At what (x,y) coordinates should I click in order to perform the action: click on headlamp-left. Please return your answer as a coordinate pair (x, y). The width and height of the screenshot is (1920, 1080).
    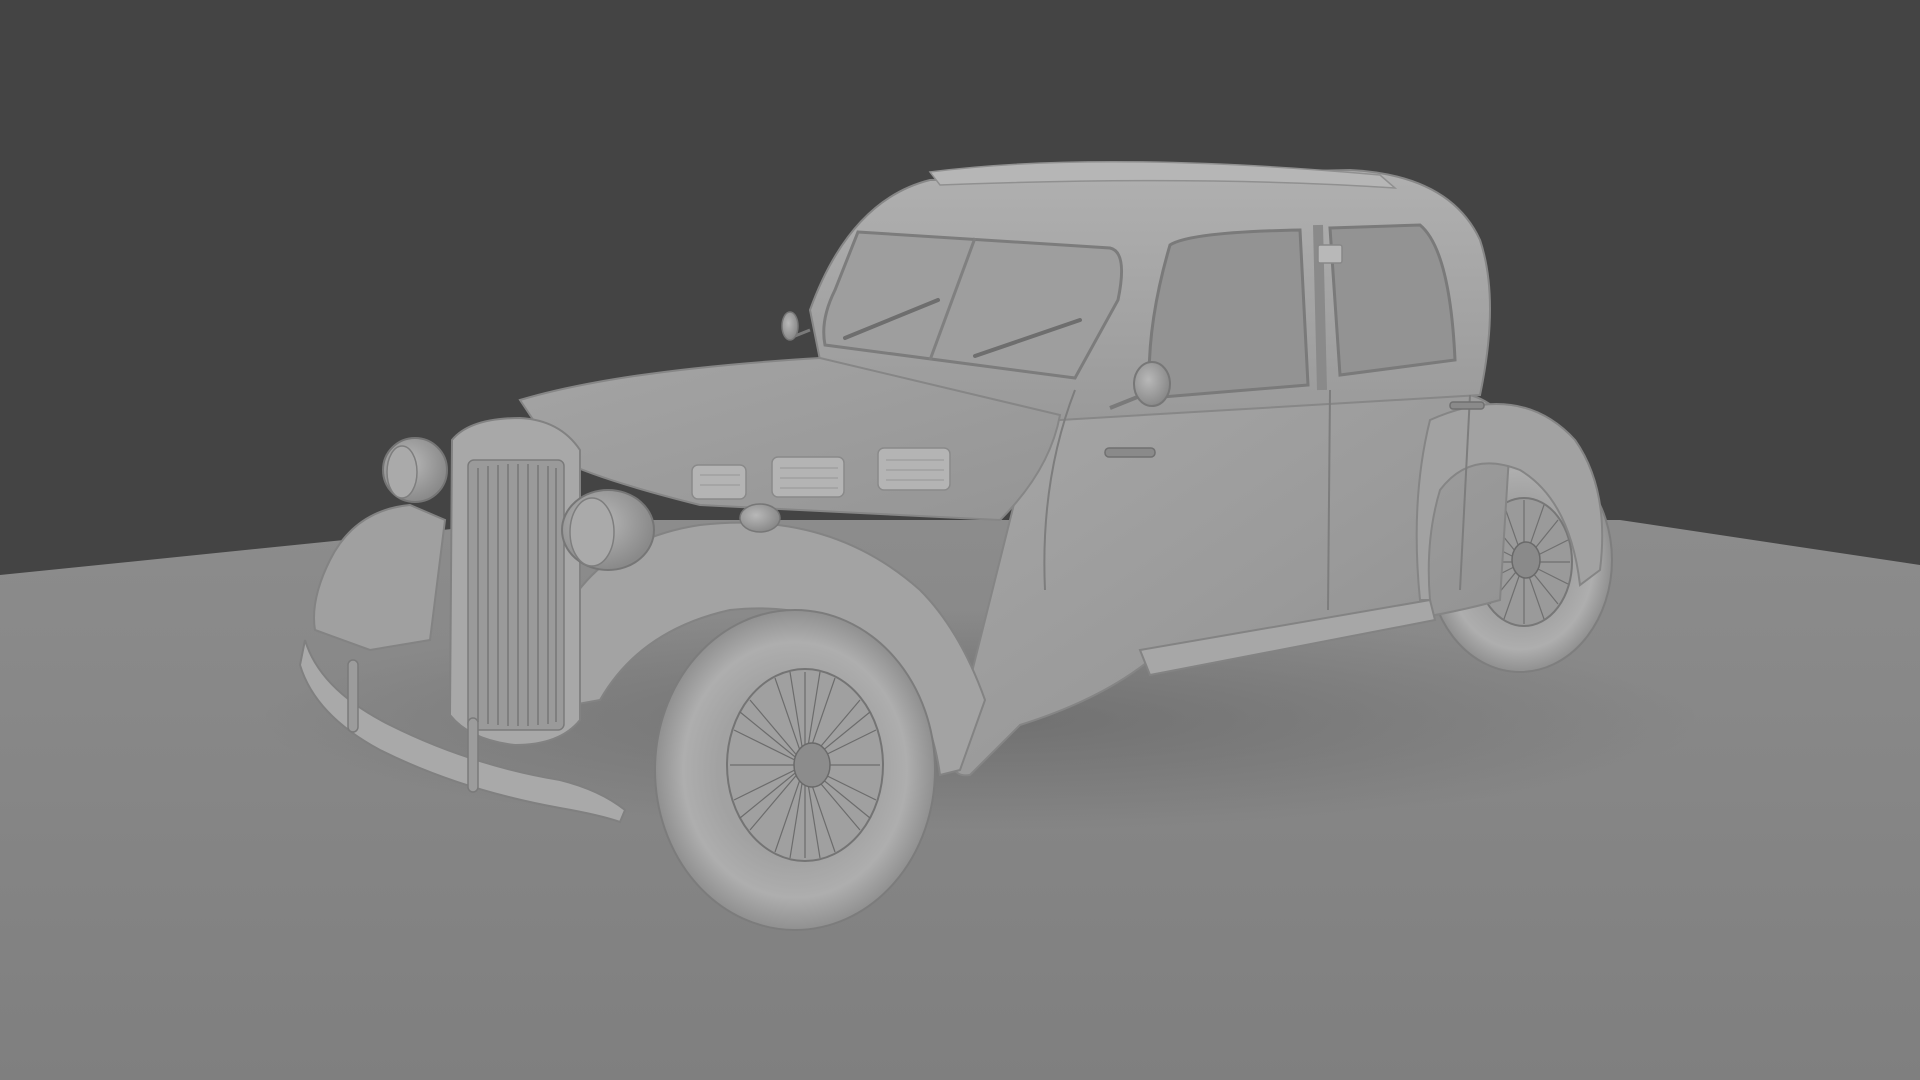
    Looking at the image, I should click on (415, 470).